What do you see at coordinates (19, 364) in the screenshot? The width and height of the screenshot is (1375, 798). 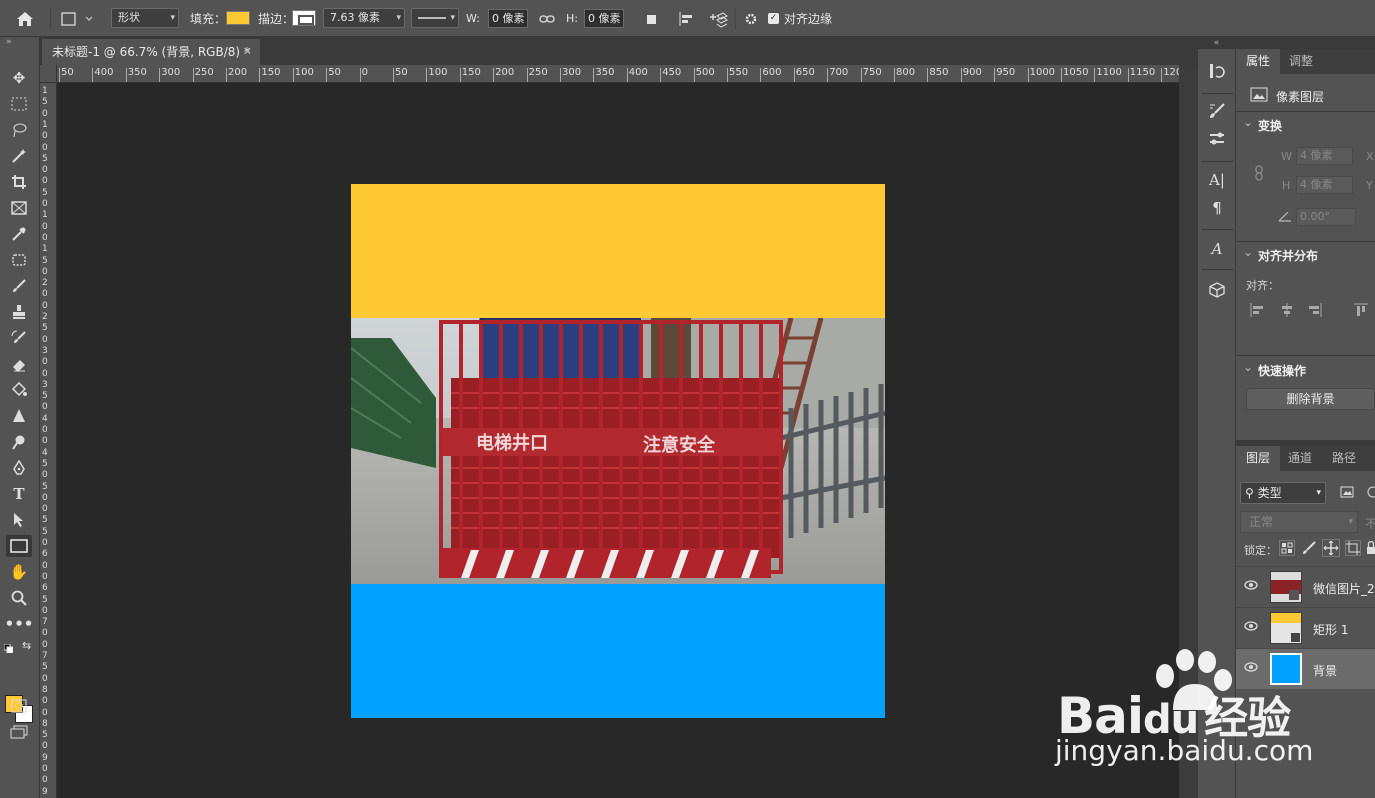 I see `eraser-tool-icon` at bounding box center [19, 364].